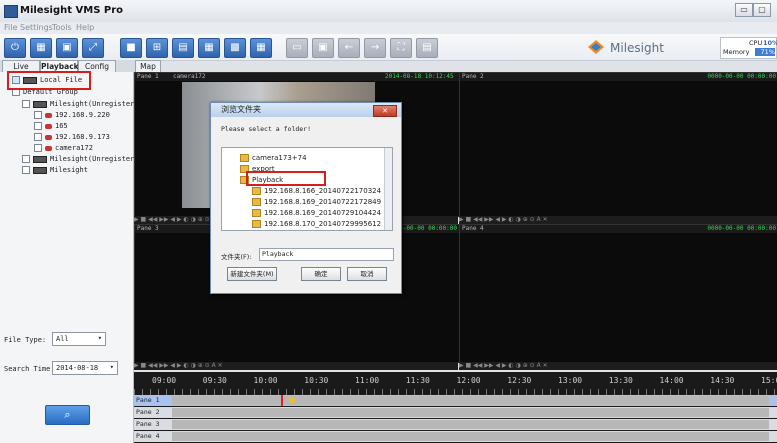 Image resolution: width=777 pixels, height=443 pixels. I want to click on folder-item: 192.168.8.169_20140722172849, so click(316, 202).